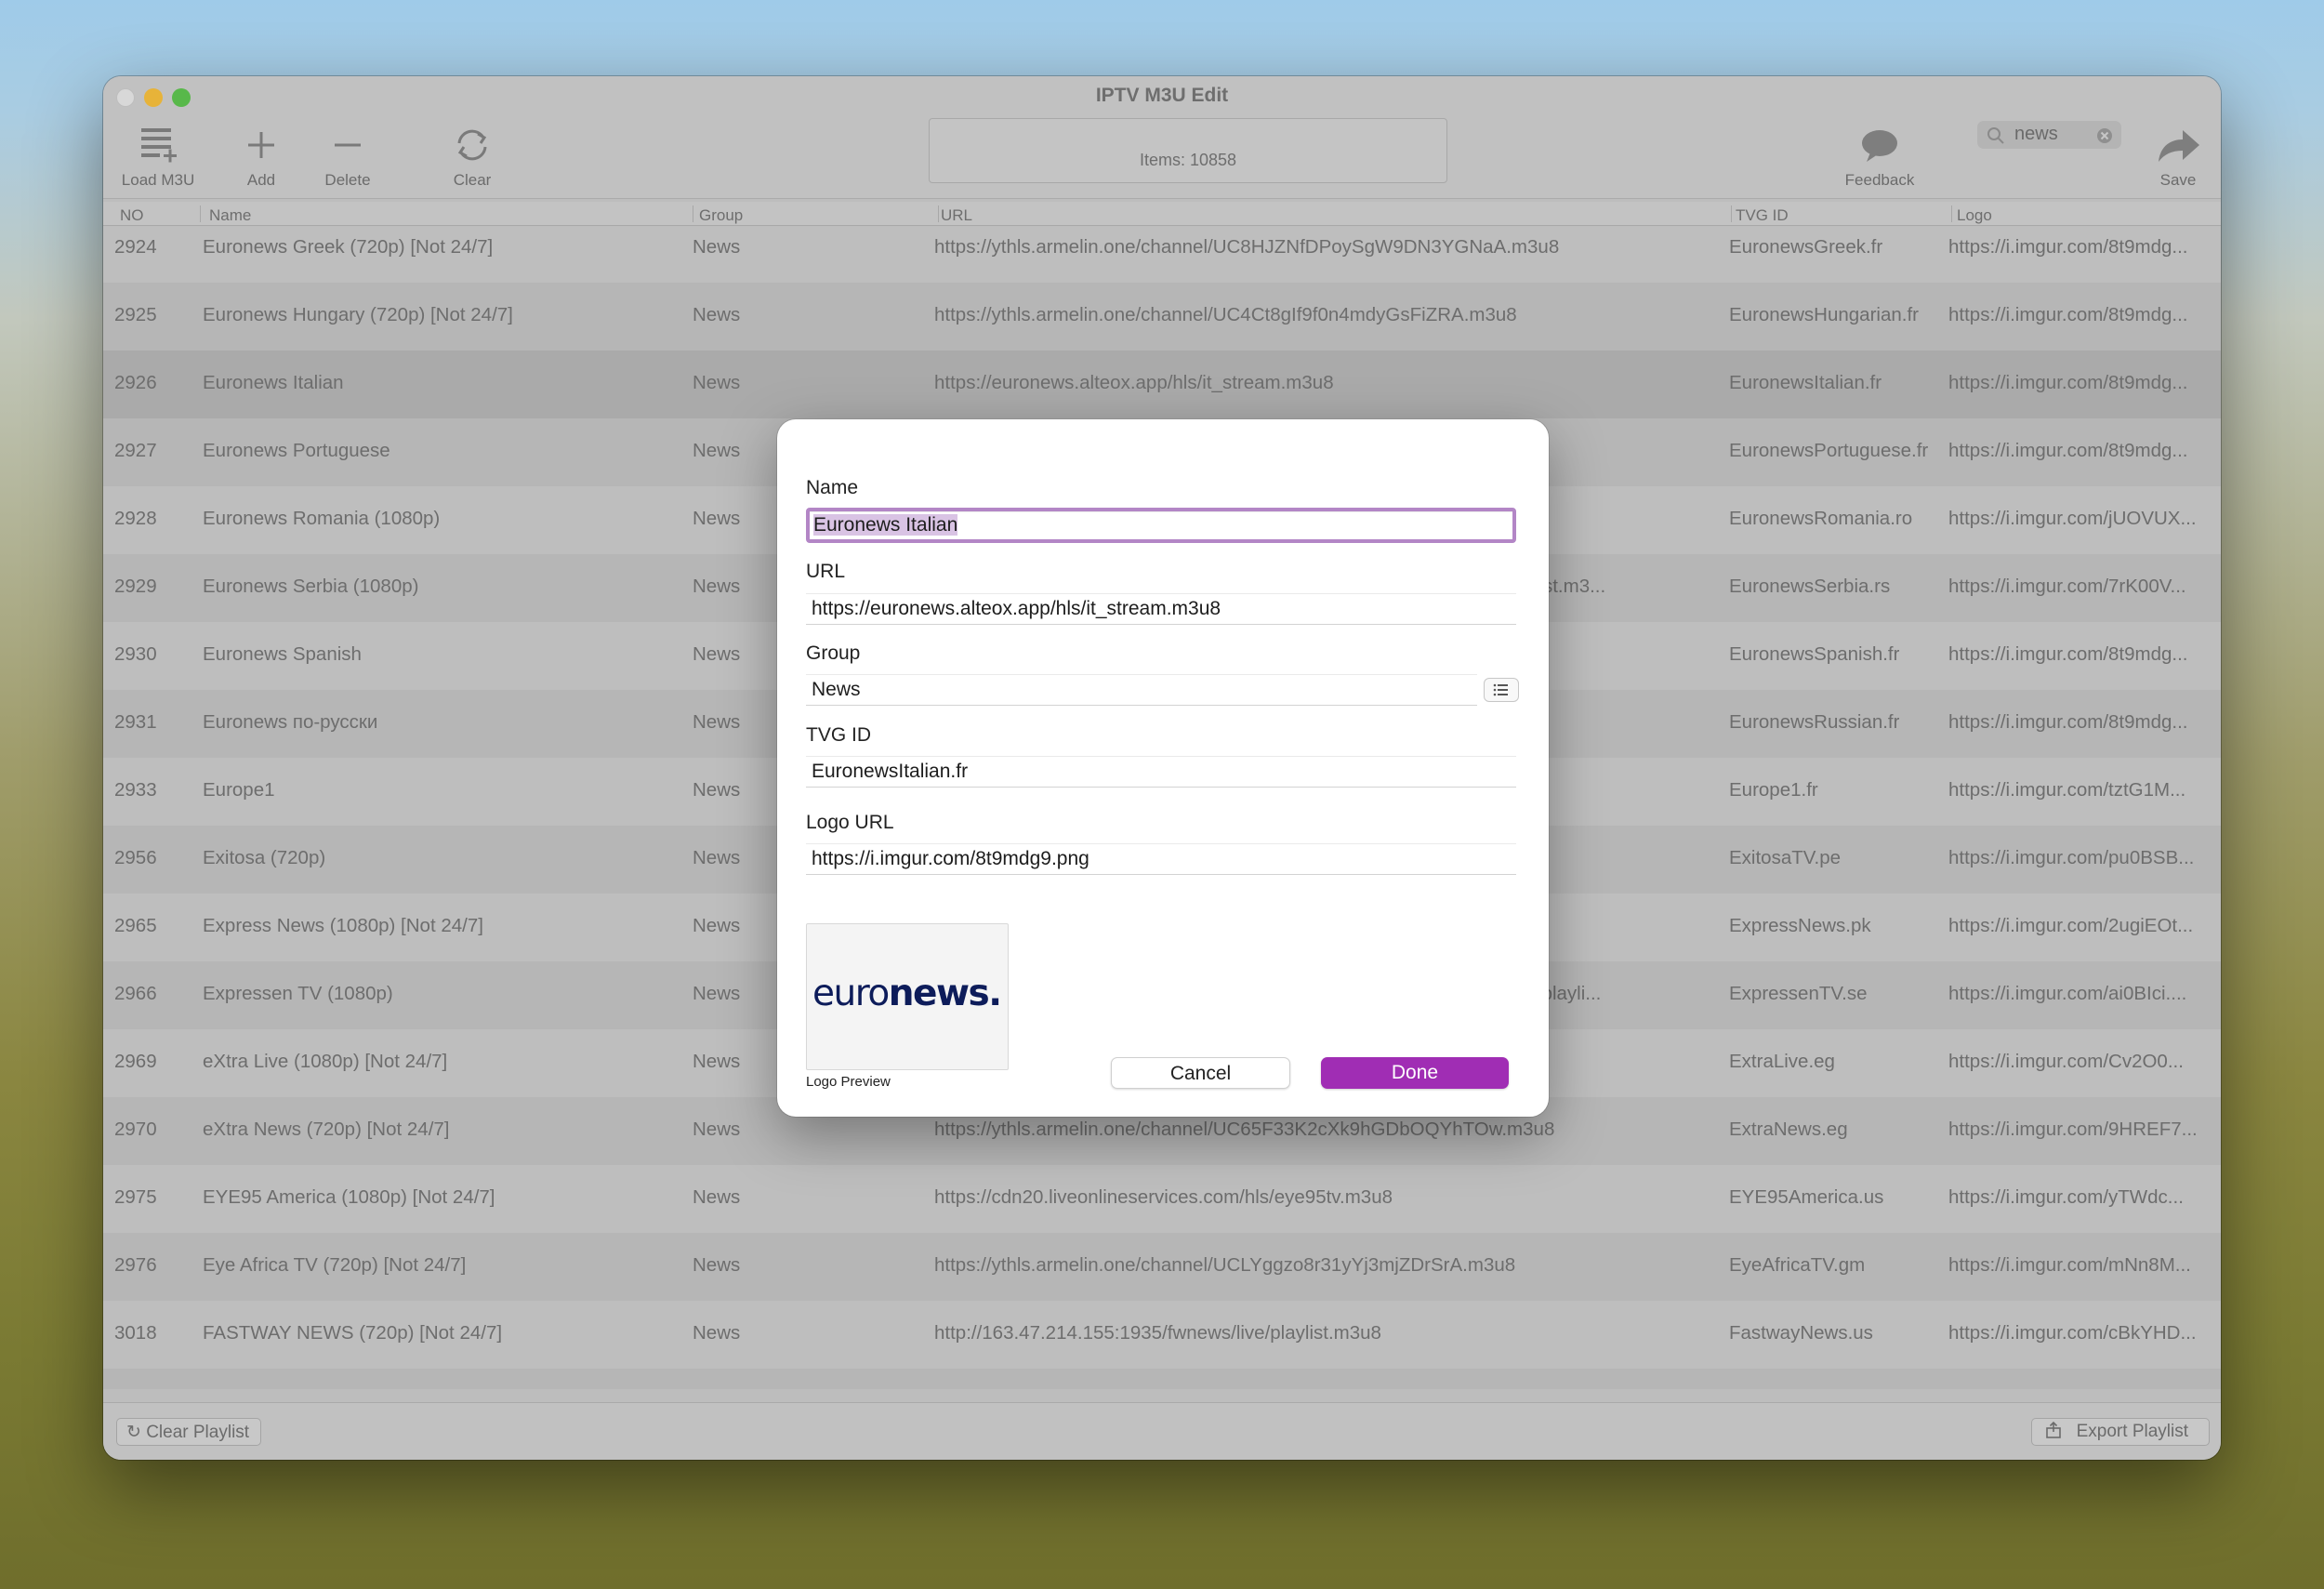 The height and width of the screenshot is (1589, 2324). Describe the element at coordinates (135, 1265) in the screenshot. I see `cell-no: 2976` at that location.